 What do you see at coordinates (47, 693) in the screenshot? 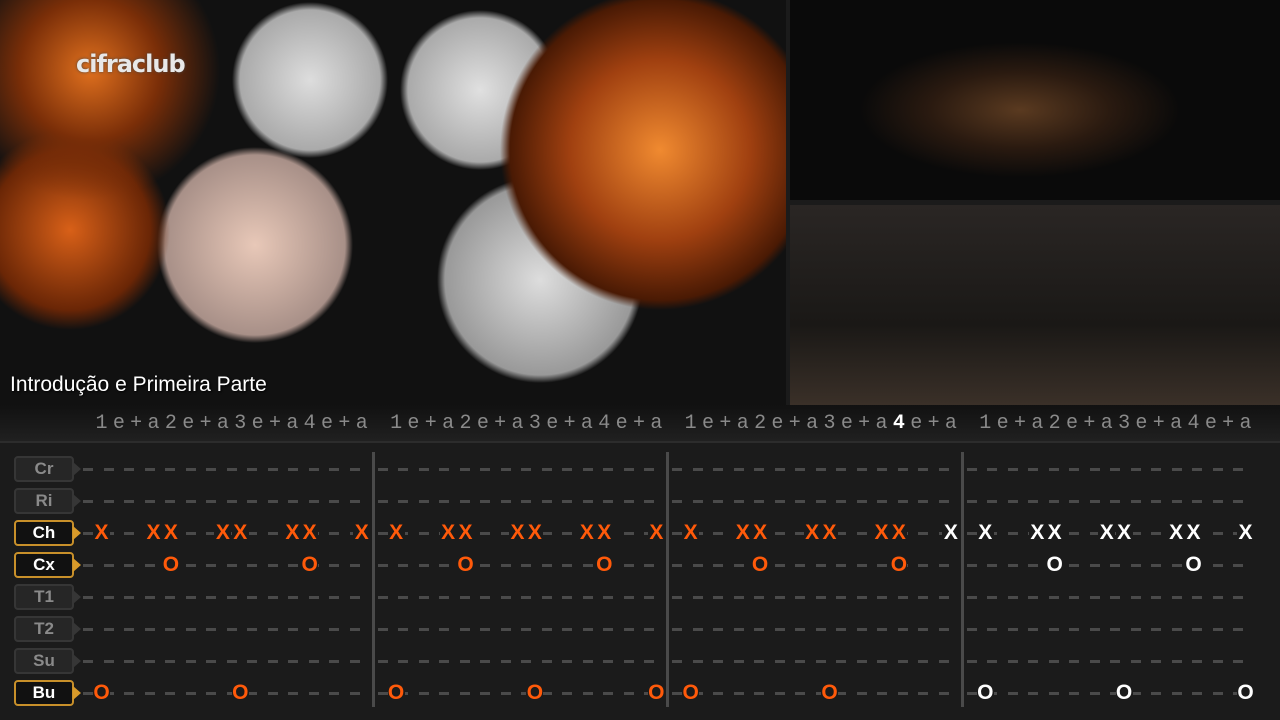
I see `instrument-label-bu: Bu` at bounding box center [47, 693].